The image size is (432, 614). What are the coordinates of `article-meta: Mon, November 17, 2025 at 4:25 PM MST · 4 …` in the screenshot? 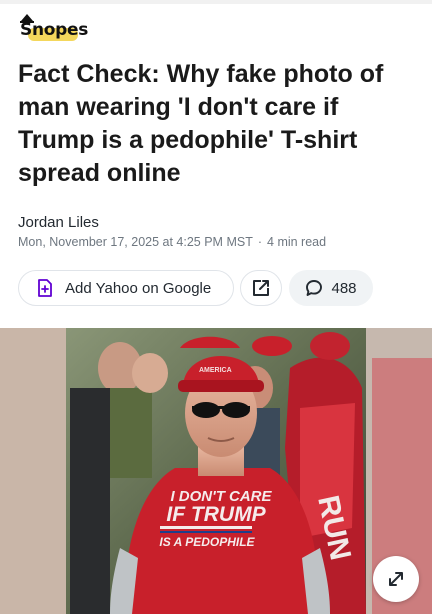 It's located at (172, 242).